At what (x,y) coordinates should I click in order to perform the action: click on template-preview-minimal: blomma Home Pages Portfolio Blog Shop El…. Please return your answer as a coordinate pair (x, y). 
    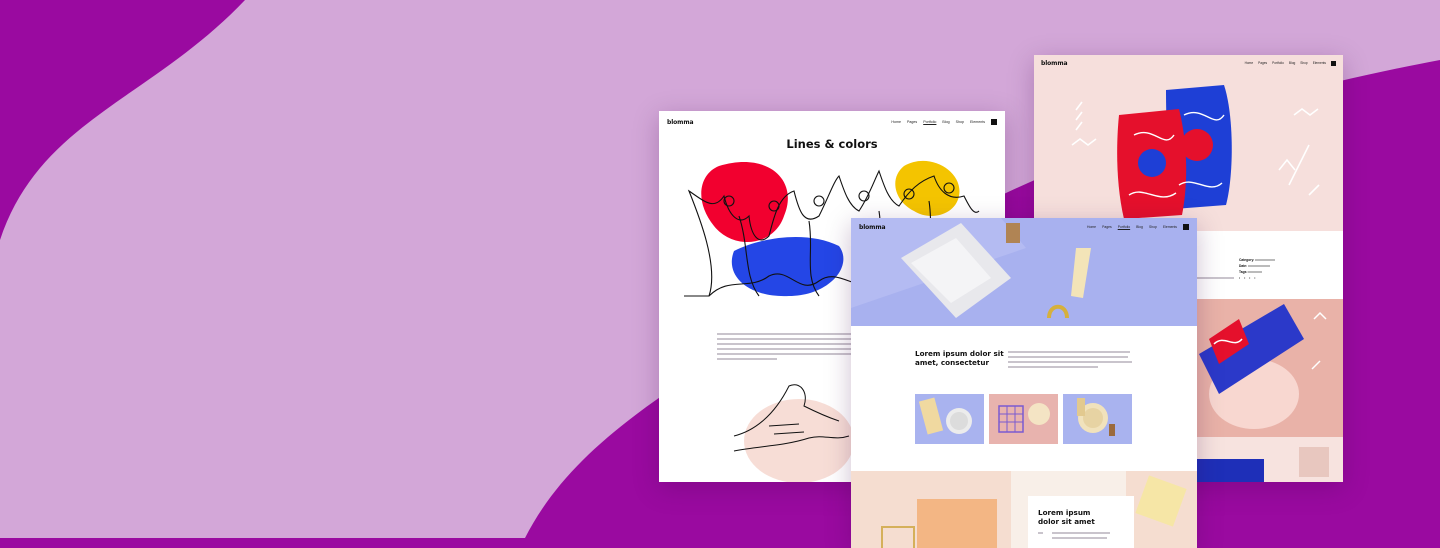
    Looking at the image, I should click on (1024, 383).